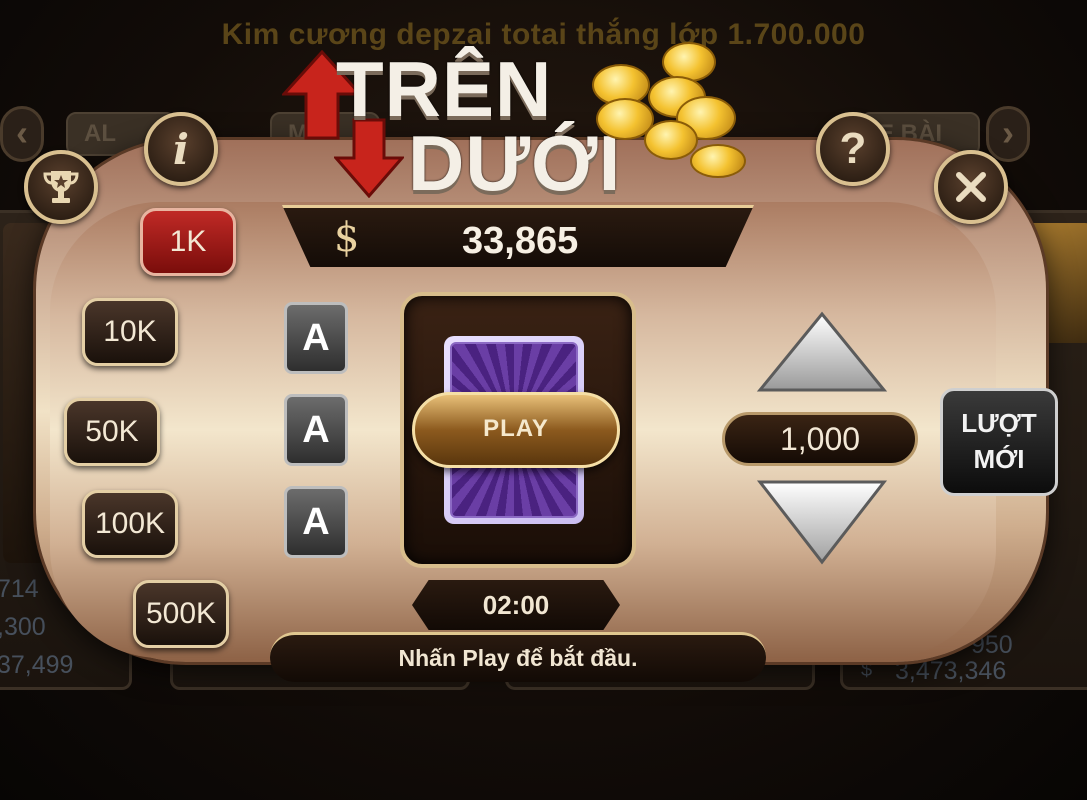 The width and height of the screenshot is (1087, 800). What do you see at coordinates (951, 671) in the screenshot?
I see `bg-right-stat-4: 3,473,346` at bounding box center [951, 671].